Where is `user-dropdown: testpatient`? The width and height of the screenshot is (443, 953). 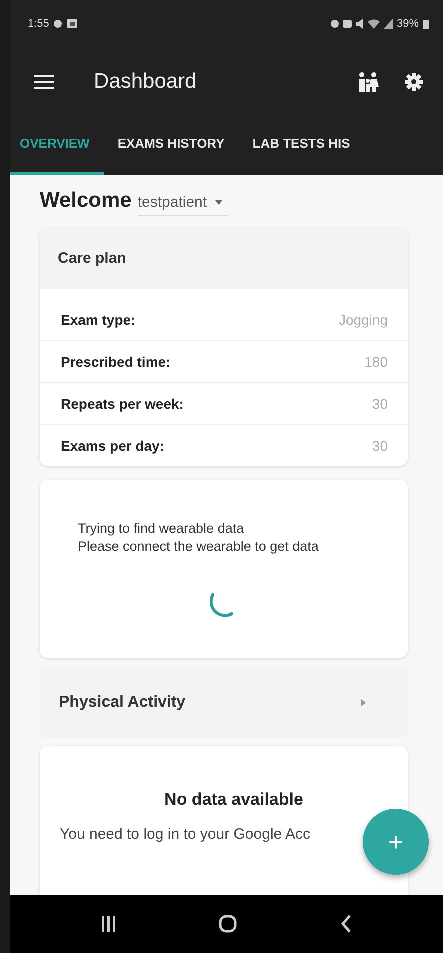
user-dropdown: testpatient is located at coordinates (184, 205).